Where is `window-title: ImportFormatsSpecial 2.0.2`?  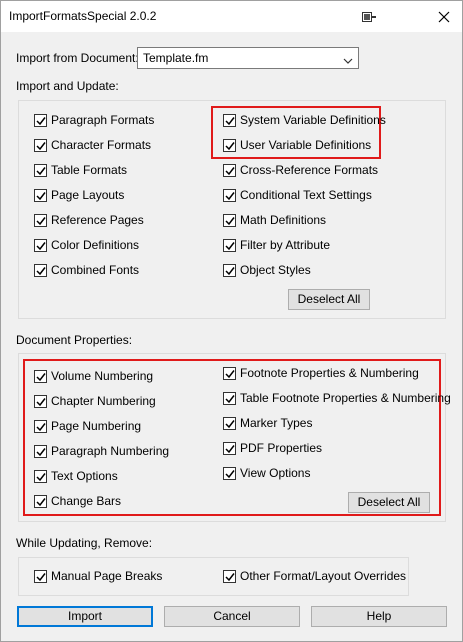
window-title: ImportFormatsSpecial 2.0.2 is located at coordinates (83, 16).